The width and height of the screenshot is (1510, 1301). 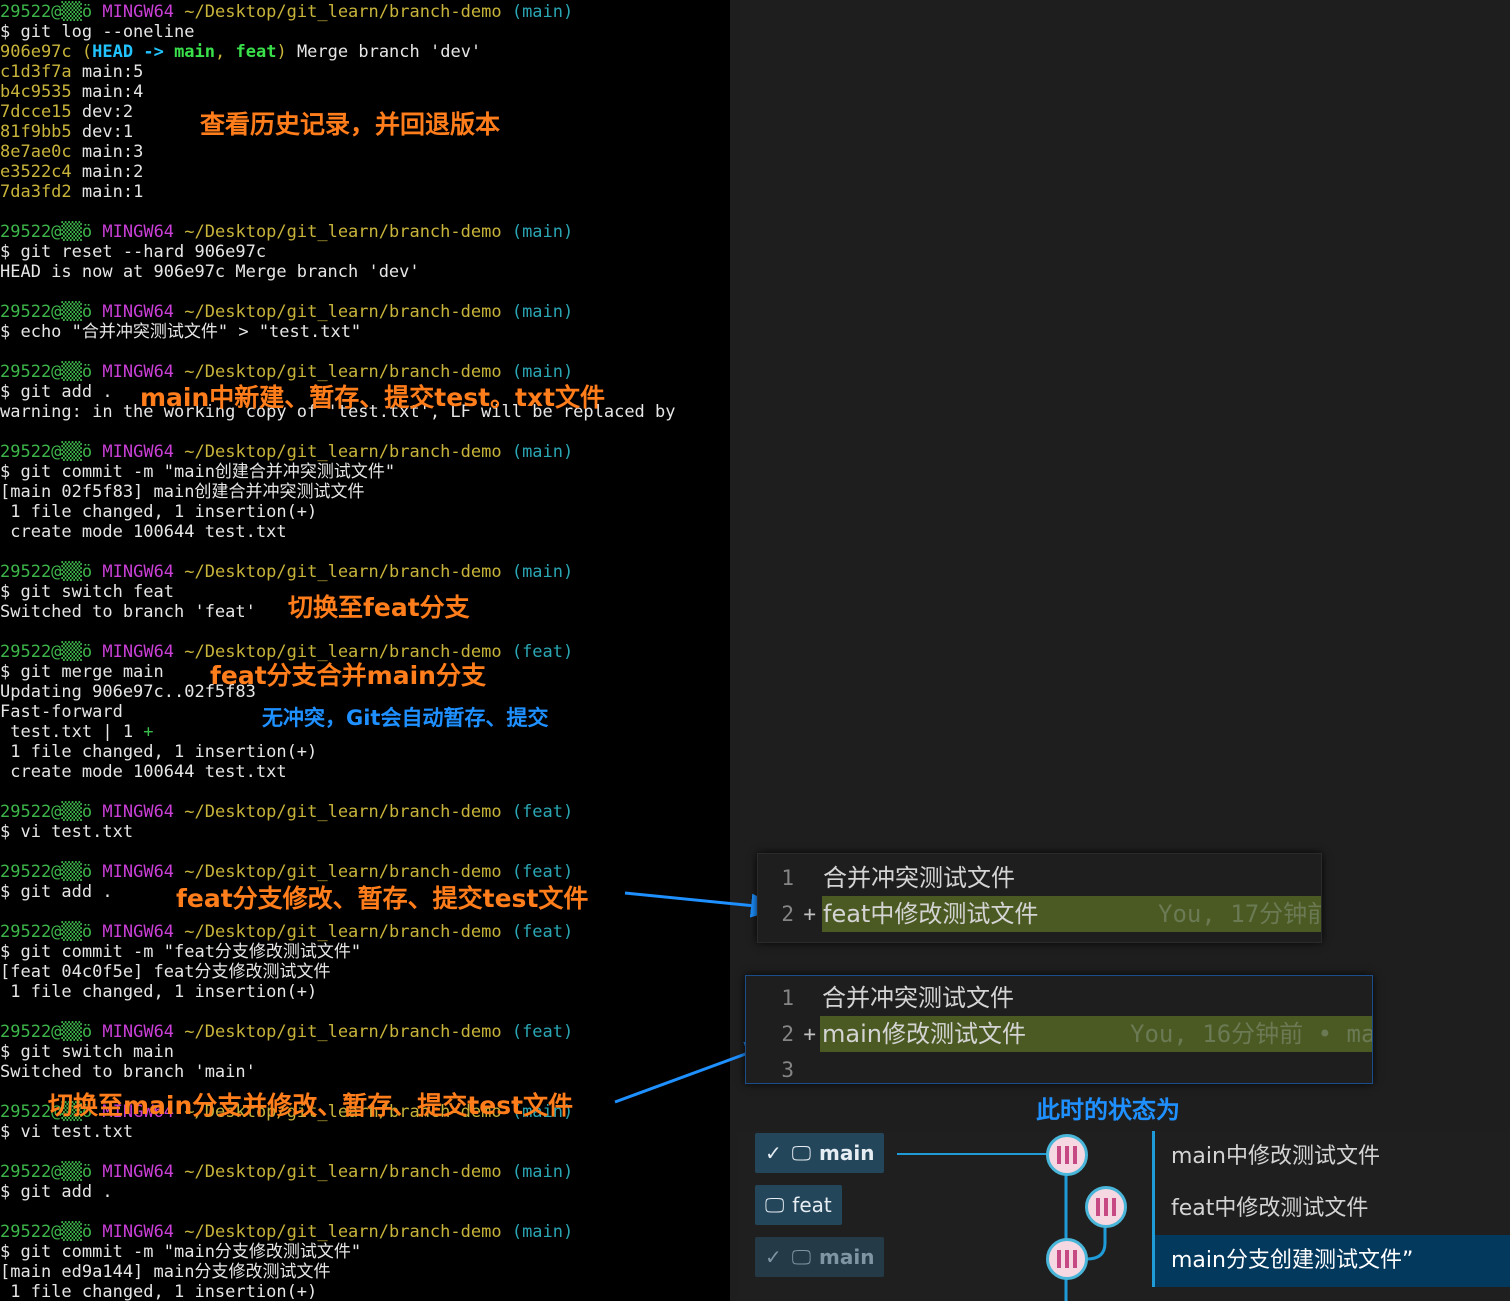 What do you see at coordinates (72, 72) in the screenshot?
I see `log-entry: c1d3f7a main:5` at bounding box center [72, 72].